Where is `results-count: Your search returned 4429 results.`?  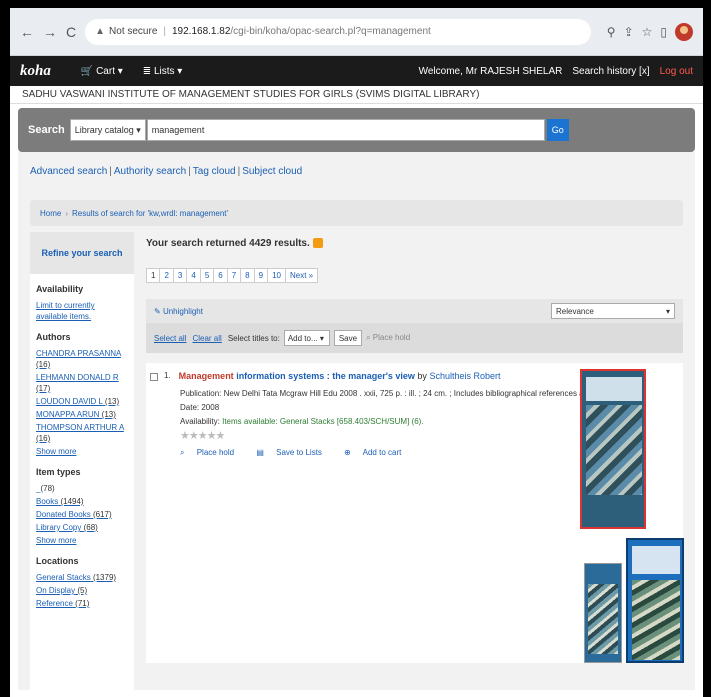 results-count: Your search returned 4429 results. is located at coordinates (414, 243).